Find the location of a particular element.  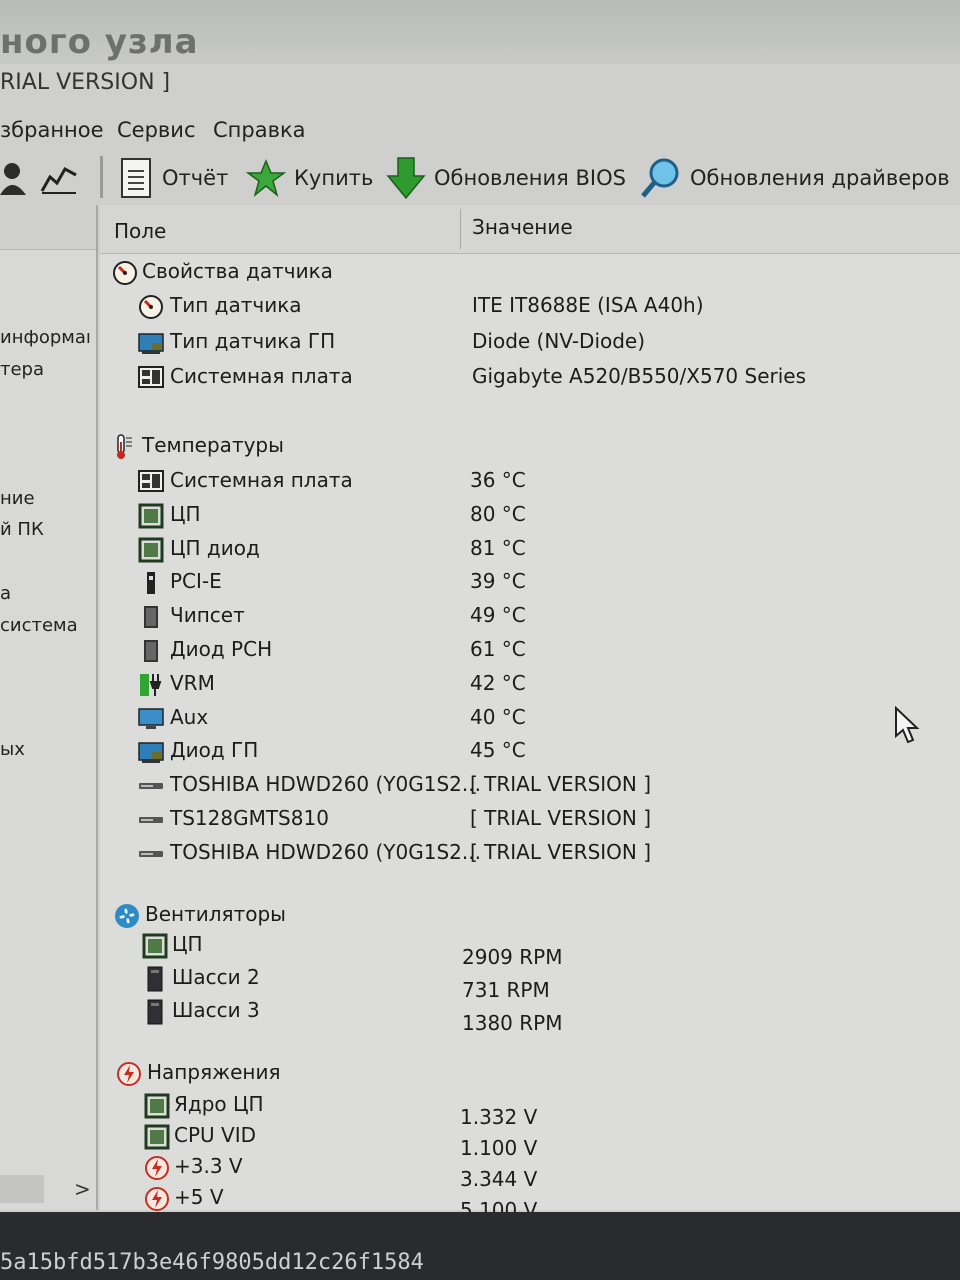

field-name: Чипсет is located at coordinates (207, 615).